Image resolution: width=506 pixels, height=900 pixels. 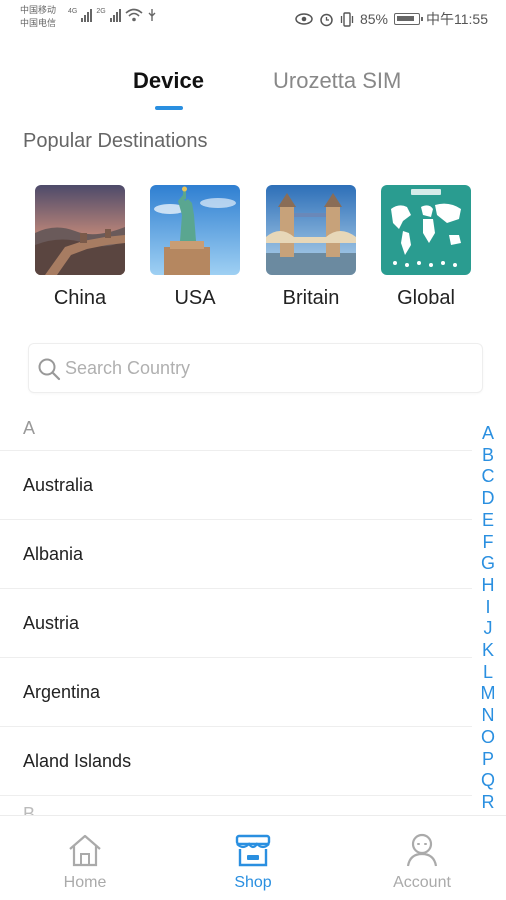 I want to click on country-row-austria: Austria, so click(x=236, y=622).